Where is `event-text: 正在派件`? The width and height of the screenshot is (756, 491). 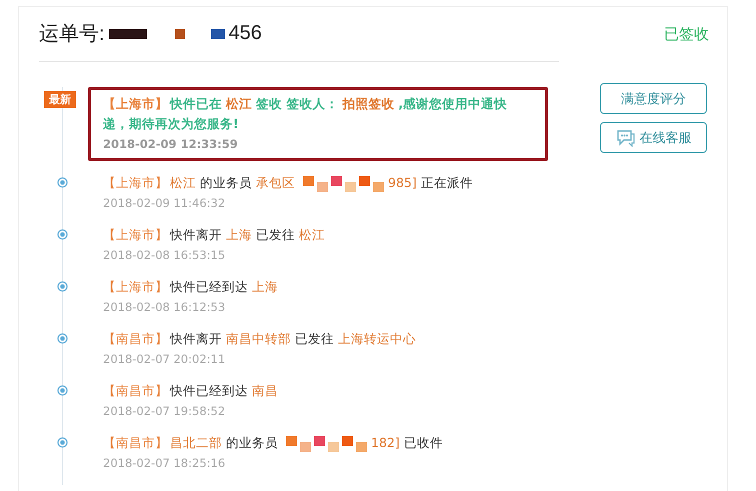
event-text: 正在派件 is located at coordinates (446, 182).